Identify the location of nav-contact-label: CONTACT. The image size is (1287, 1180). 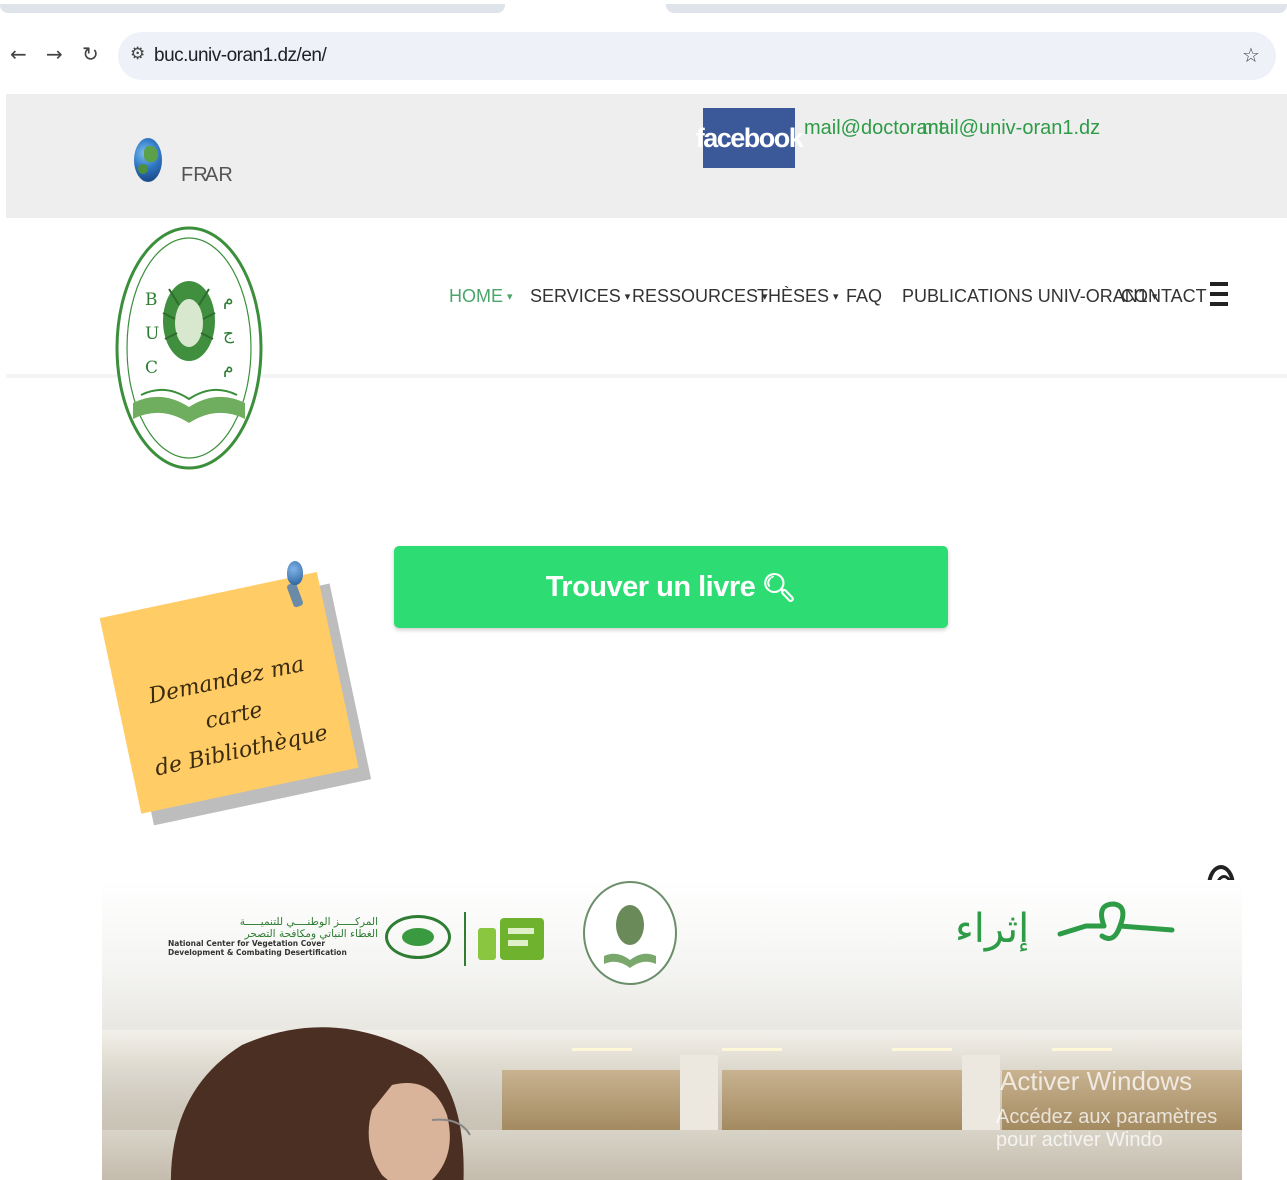
(1164, 296).